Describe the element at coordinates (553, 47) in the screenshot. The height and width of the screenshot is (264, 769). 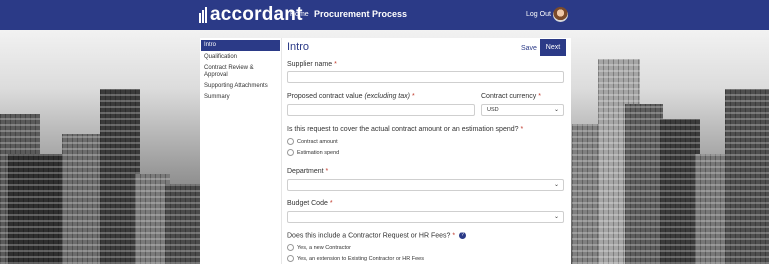
I see `next-button: Next` at that location.